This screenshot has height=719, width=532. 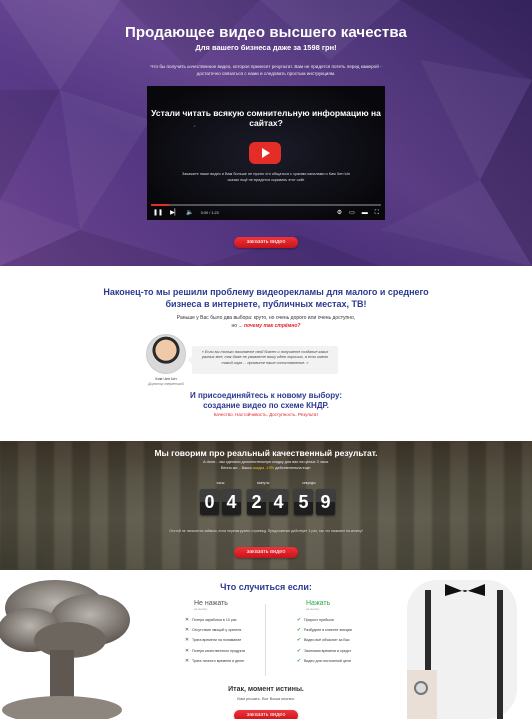 I want to click on video-progress-bar, so click(x=266, y=205).